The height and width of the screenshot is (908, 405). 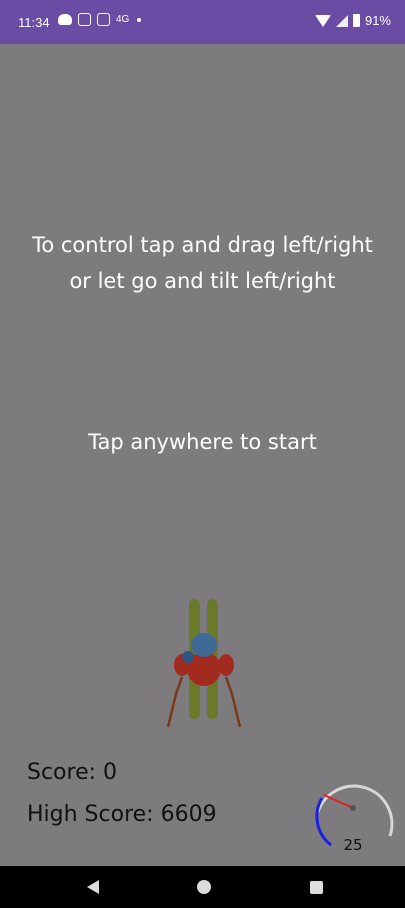 I want to click on wifi-icon, so click(x=322, y=20).